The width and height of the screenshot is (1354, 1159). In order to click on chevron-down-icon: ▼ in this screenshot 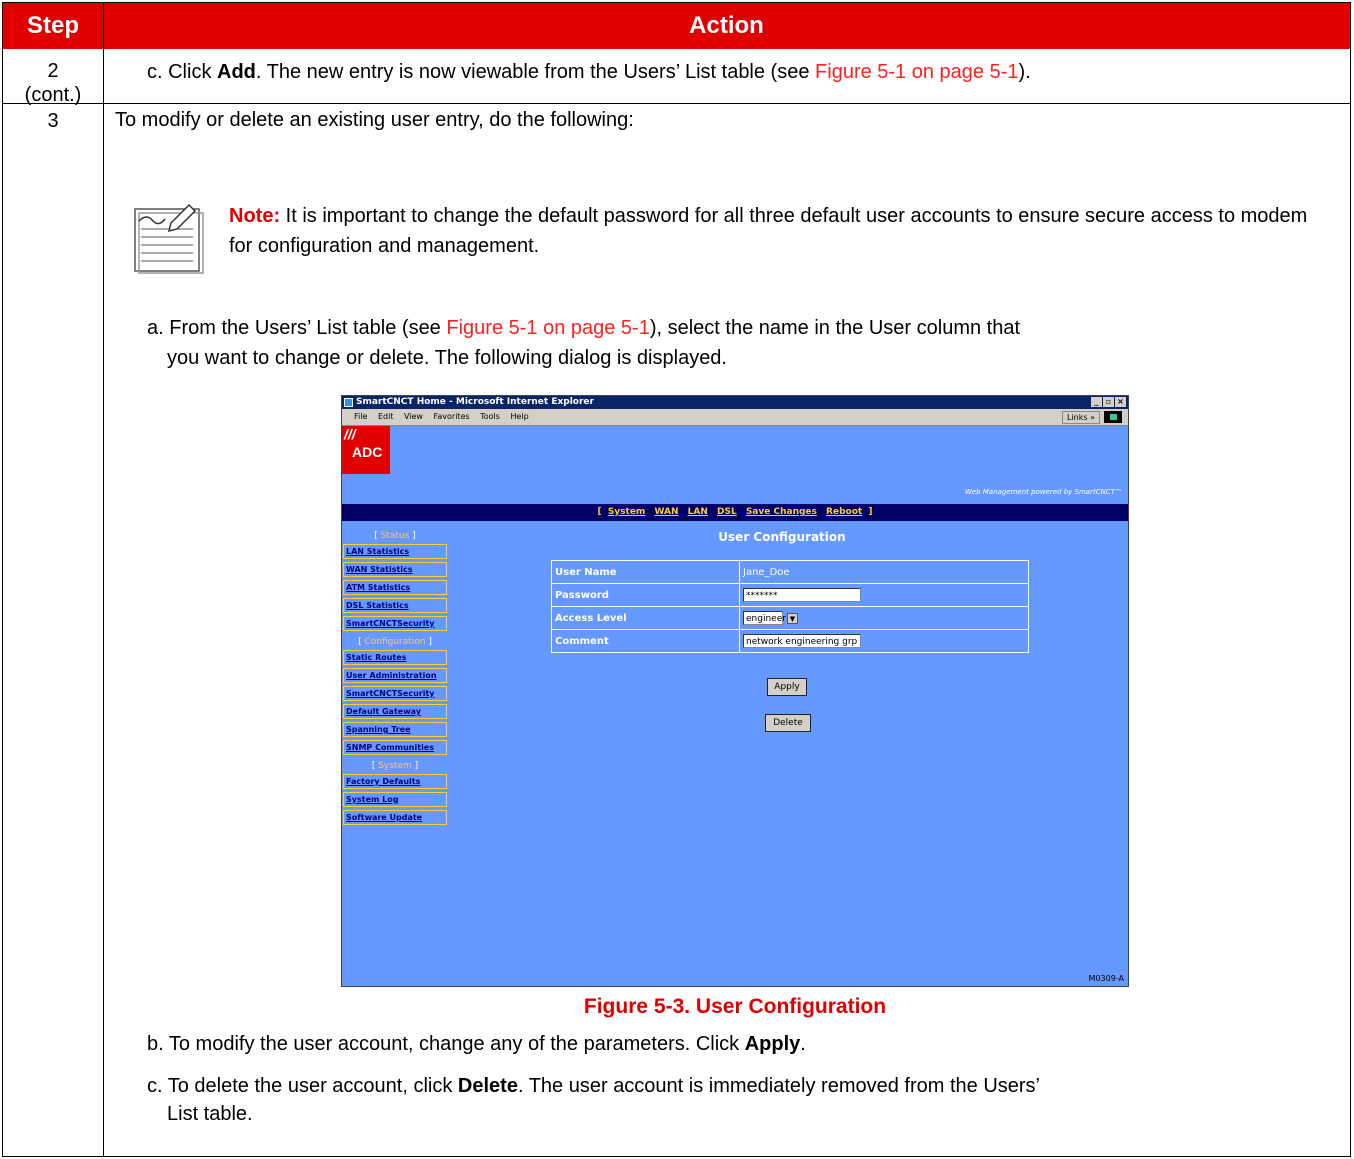, I will do `click(792, 618)`.